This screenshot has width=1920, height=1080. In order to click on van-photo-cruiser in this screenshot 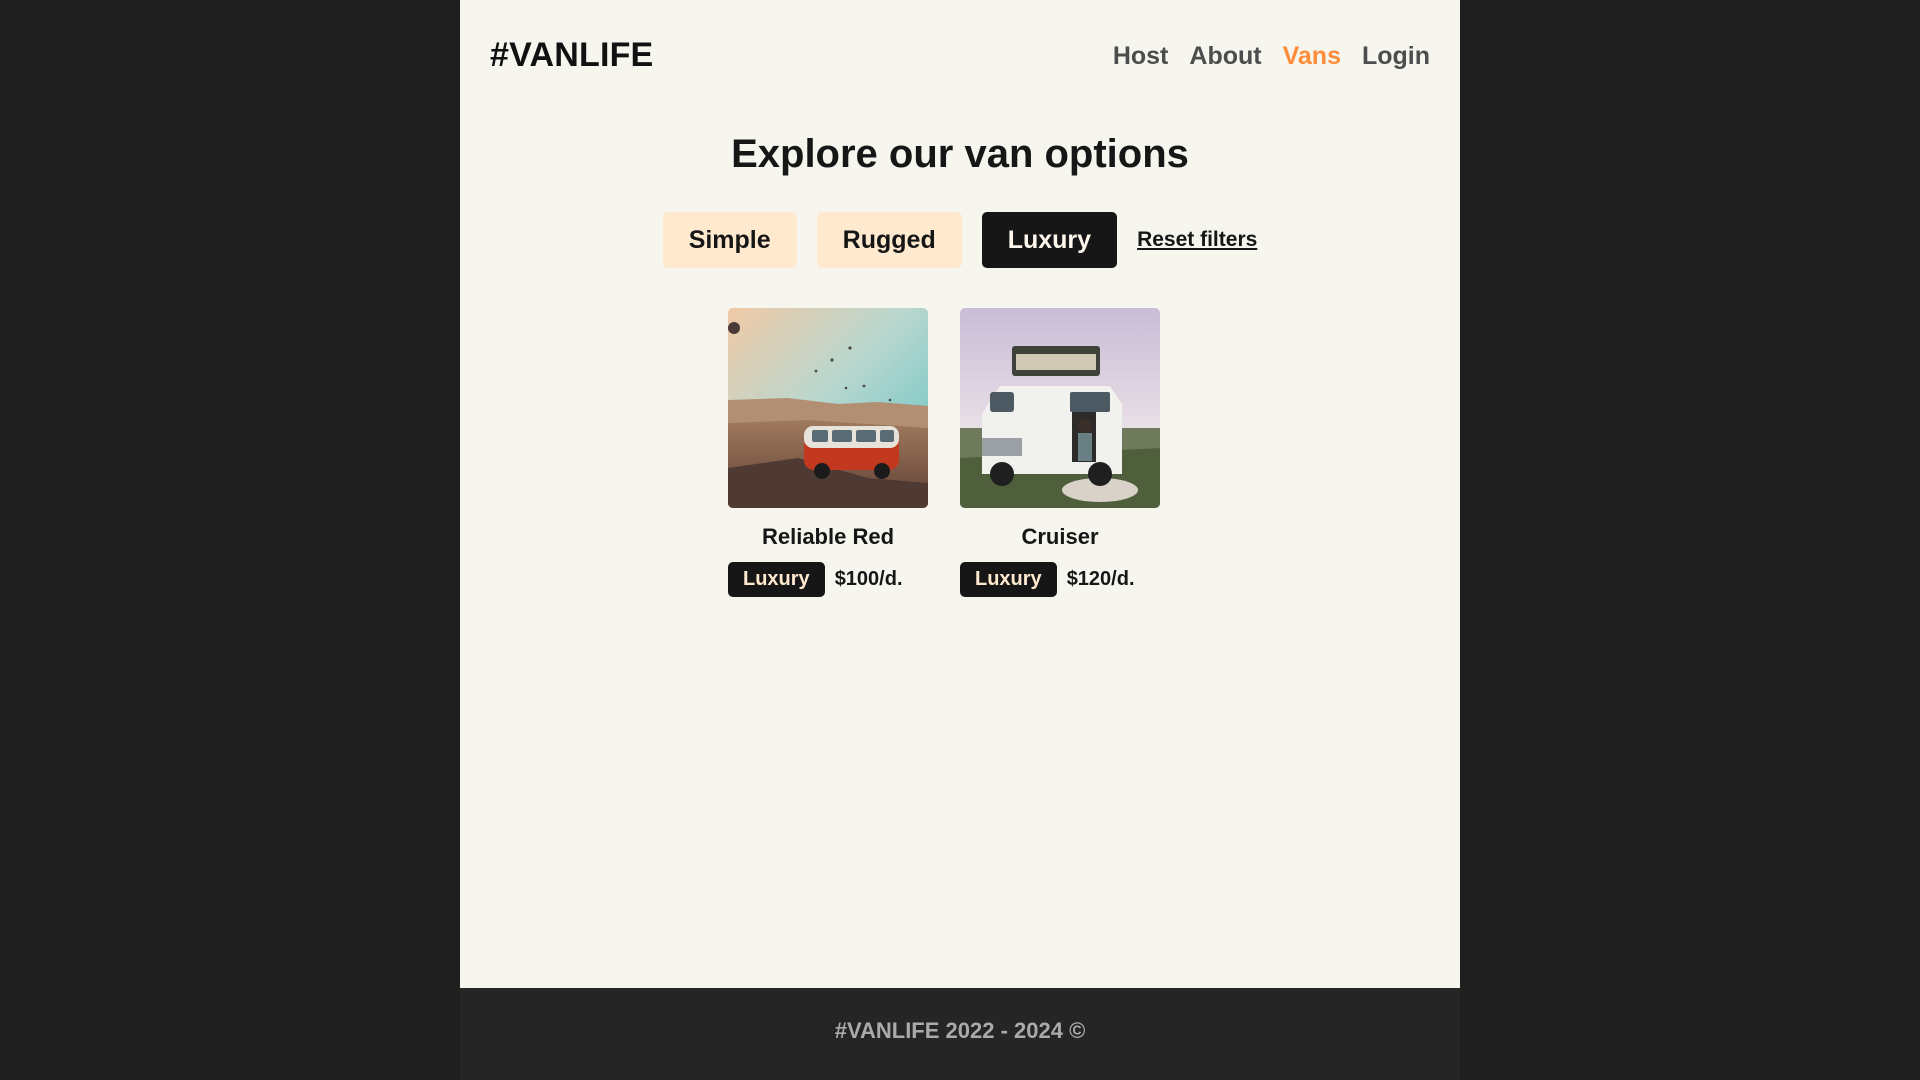, I will do `click(1060, 408)`.